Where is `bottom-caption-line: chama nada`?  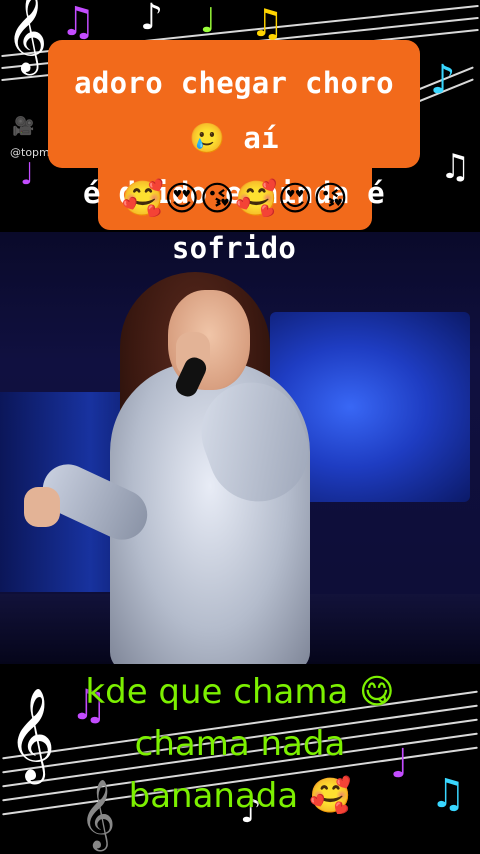 bottom-caption-line: chama nada is located at coordinates (240, 744).